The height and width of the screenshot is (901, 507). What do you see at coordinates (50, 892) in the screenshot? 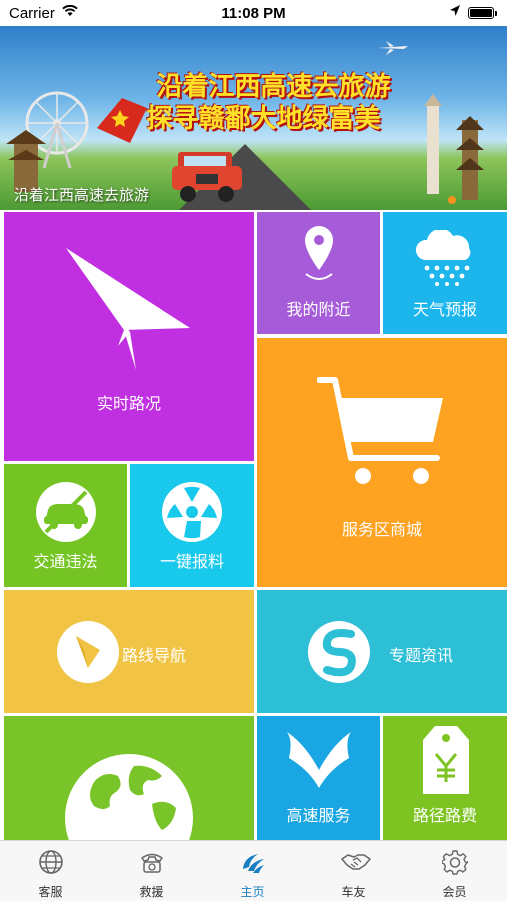
I see `tab-customer-service-label: 客服` at bounding box center [50, 892].